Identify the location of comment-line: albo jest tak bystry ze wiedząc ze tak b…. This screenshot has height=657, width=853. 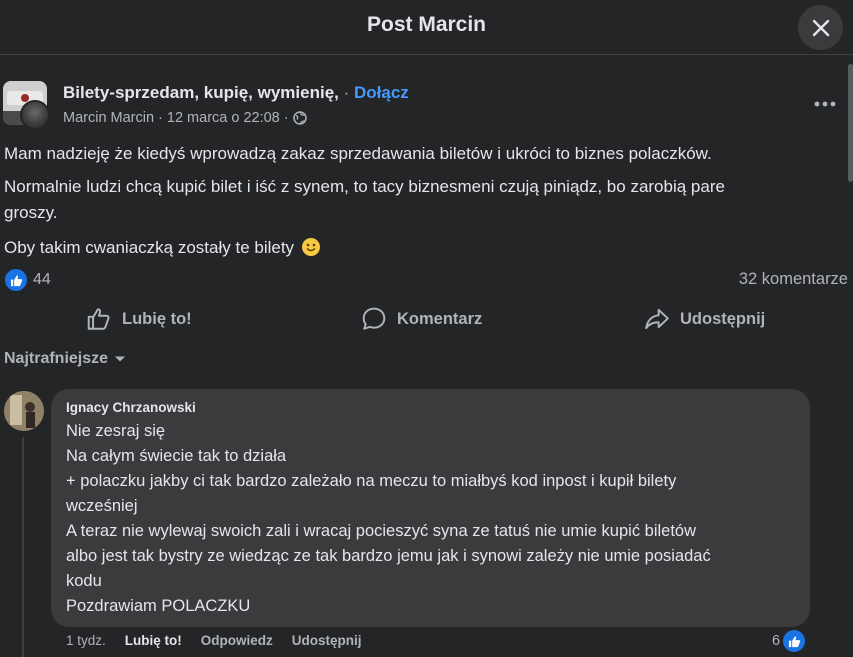
(388, 556).